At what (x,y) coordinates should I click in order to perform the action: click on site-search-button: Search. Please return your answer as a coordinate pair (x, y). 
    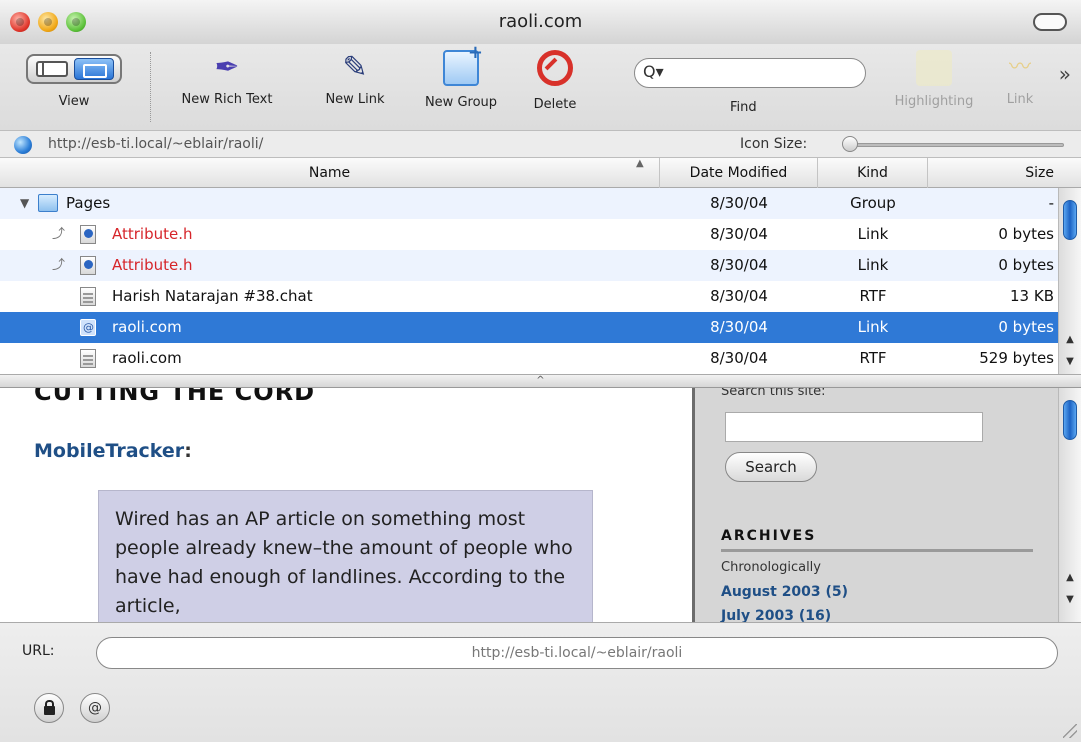
    Looking at the image, I should click on (771, 467).